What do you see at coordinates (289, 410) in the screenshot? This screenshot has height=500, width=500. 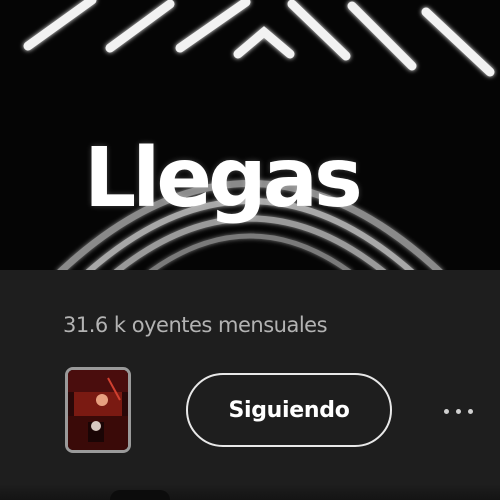 I see `following-button: Siguiendo` at bounding box center [289, 410].